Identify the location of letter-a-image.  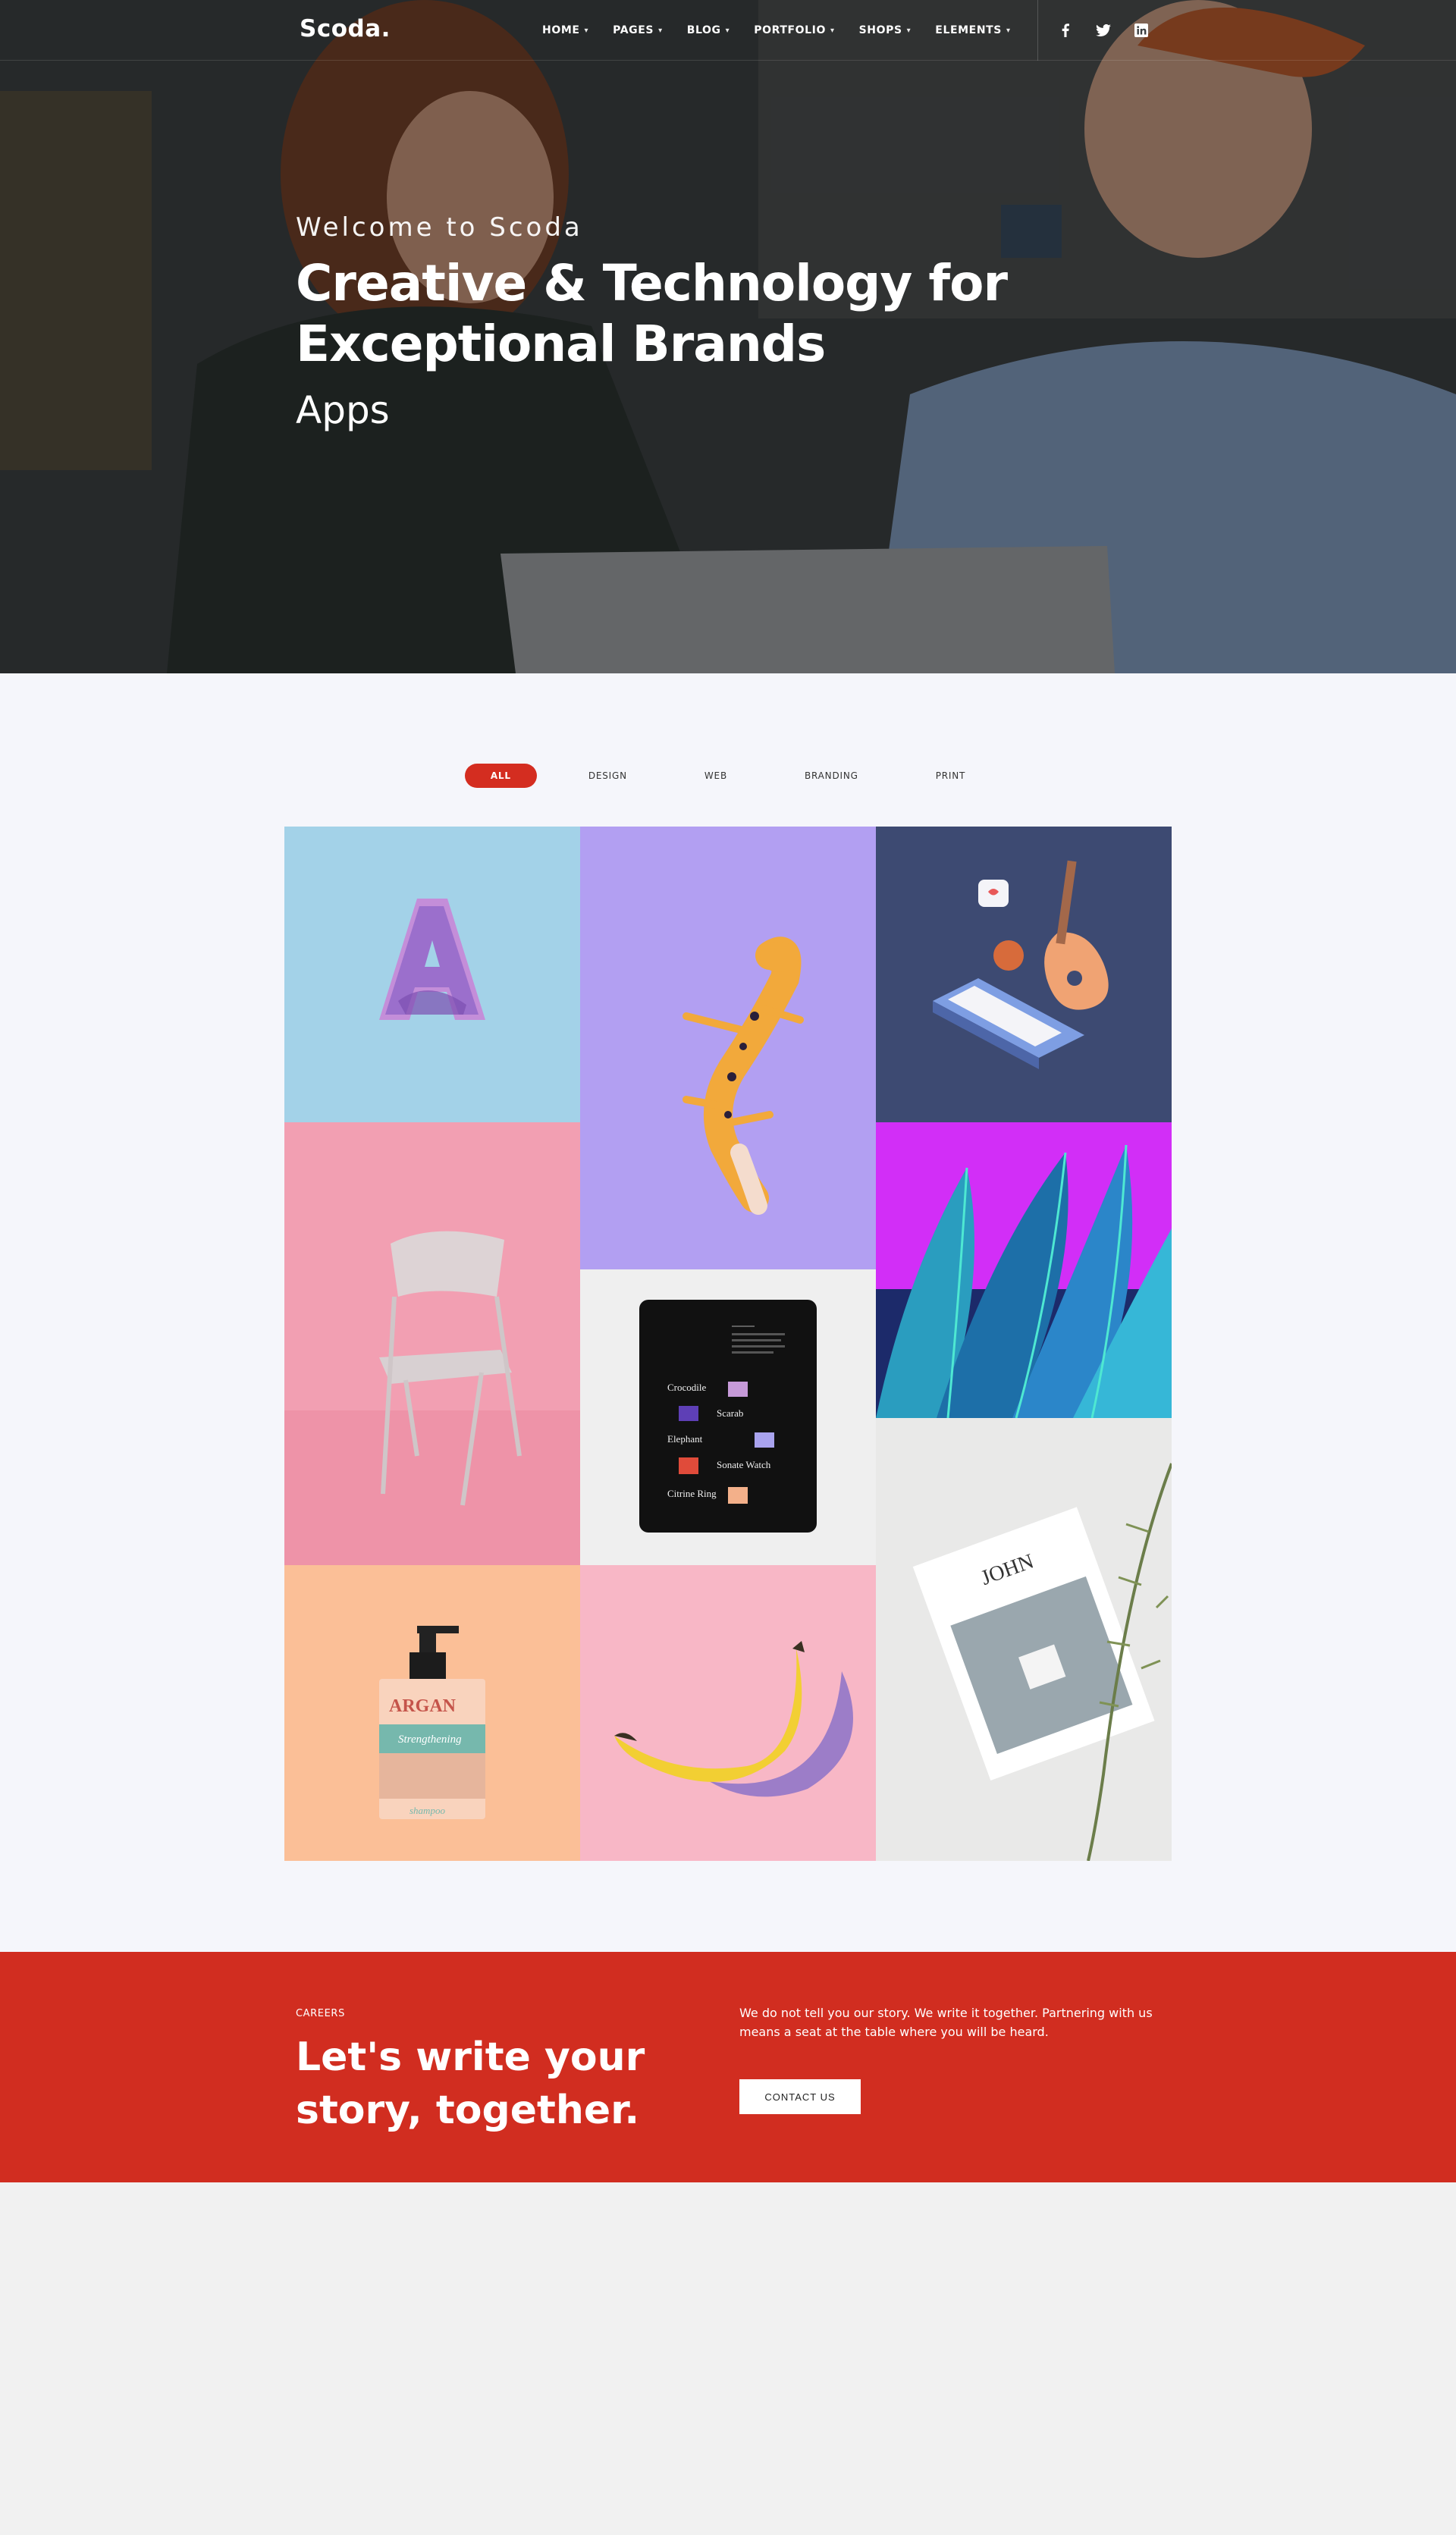
(432, 974).